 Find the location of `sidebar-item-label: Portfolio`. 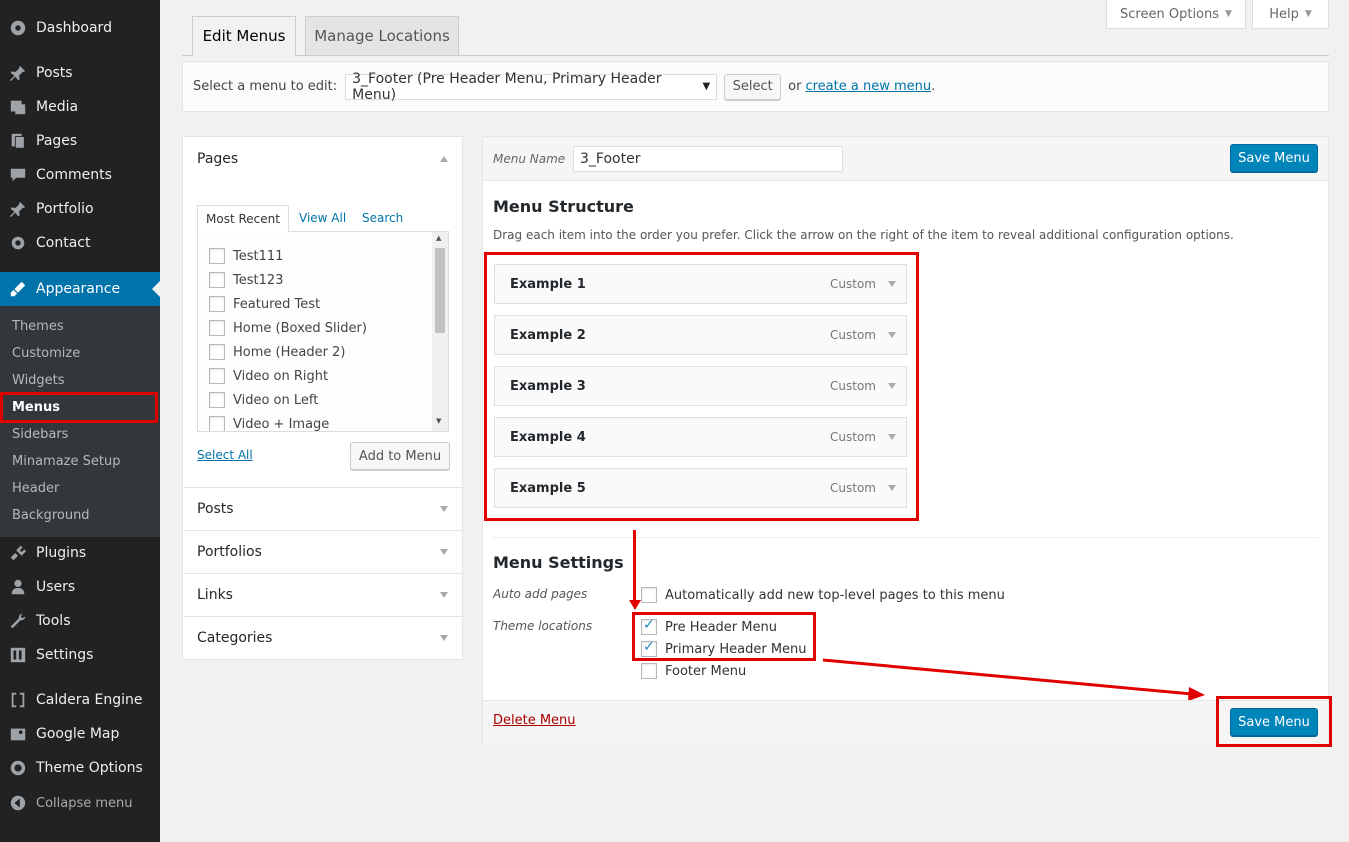

sidebar-item-label: Portfolio is located at coordinates (65, 209).